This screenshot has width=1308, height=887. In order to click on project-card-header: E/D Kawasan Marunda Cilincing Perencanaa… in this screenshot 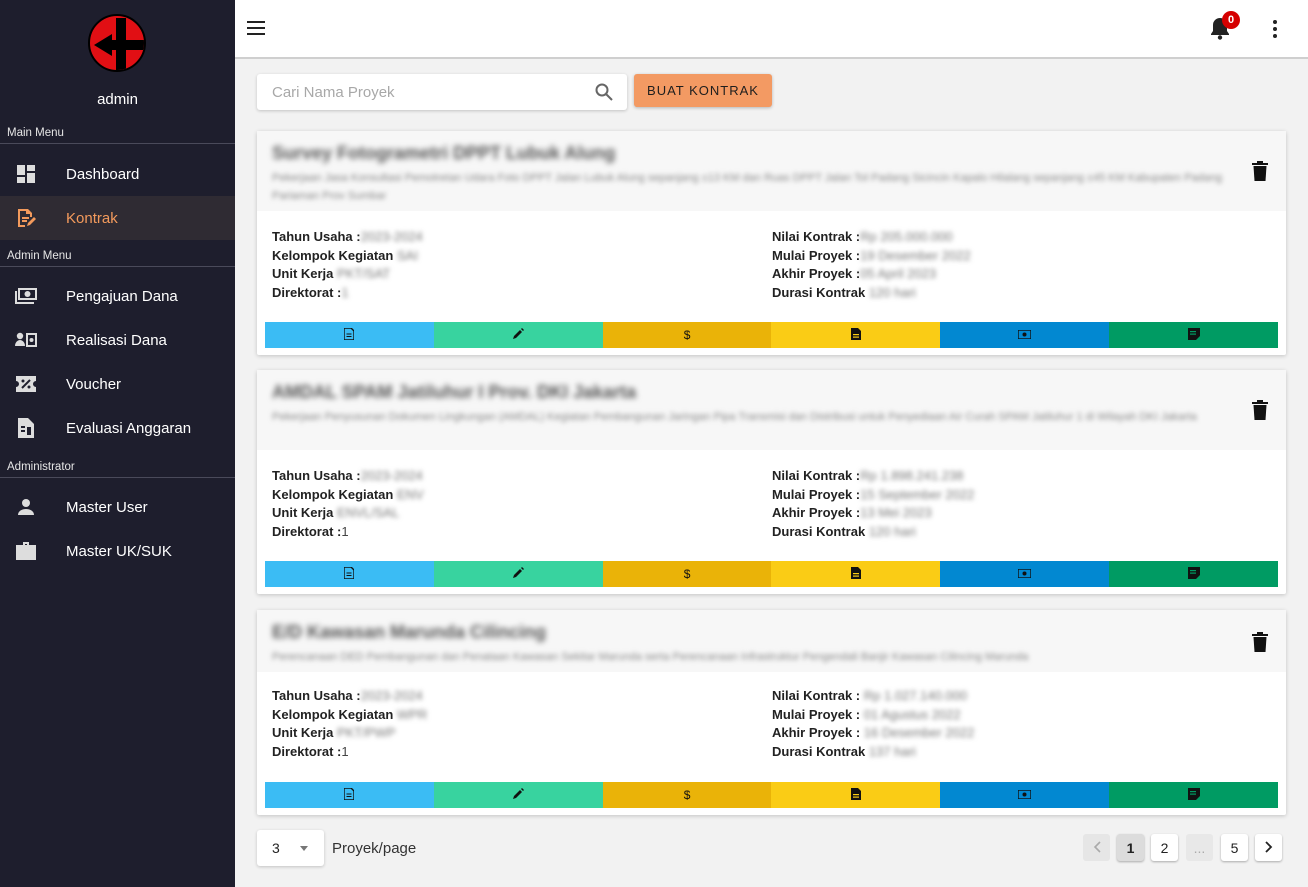, I will do `click(771, 641)`.